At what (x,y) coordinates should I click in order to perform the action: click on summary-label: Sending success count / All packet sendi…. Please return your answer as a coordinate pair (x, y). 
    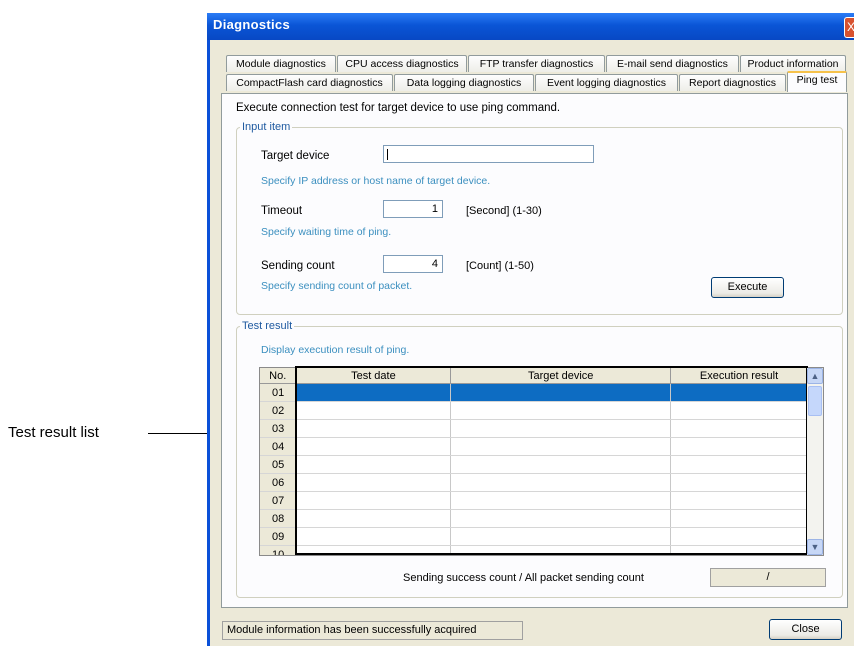
    Looking at the image, I should click on (523, 578).